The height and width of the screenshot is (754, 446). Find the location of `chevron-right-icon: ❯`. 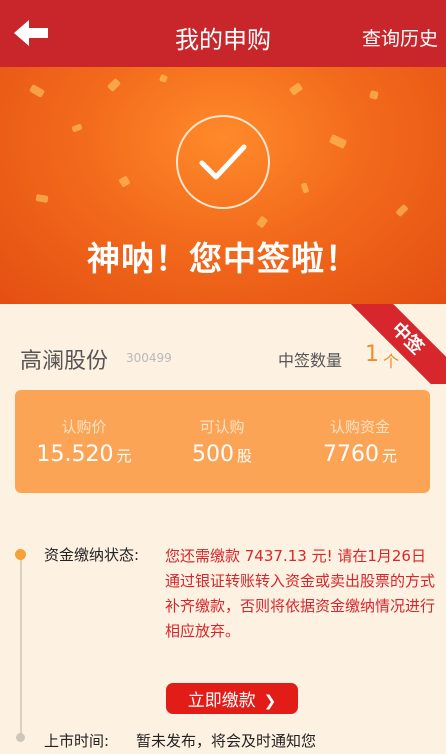

chevron-right-icon: ❯ is located at coordinates (270, 701).